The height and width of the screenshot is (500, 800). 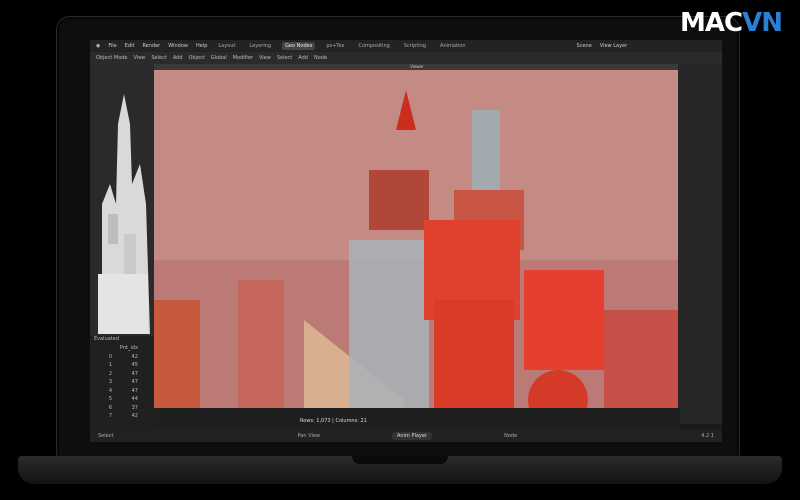 What do you see at coordinates (412, 436) in the screenshot?
I see `anim-player-button: Anim Player` at bounding box center [412, 436].